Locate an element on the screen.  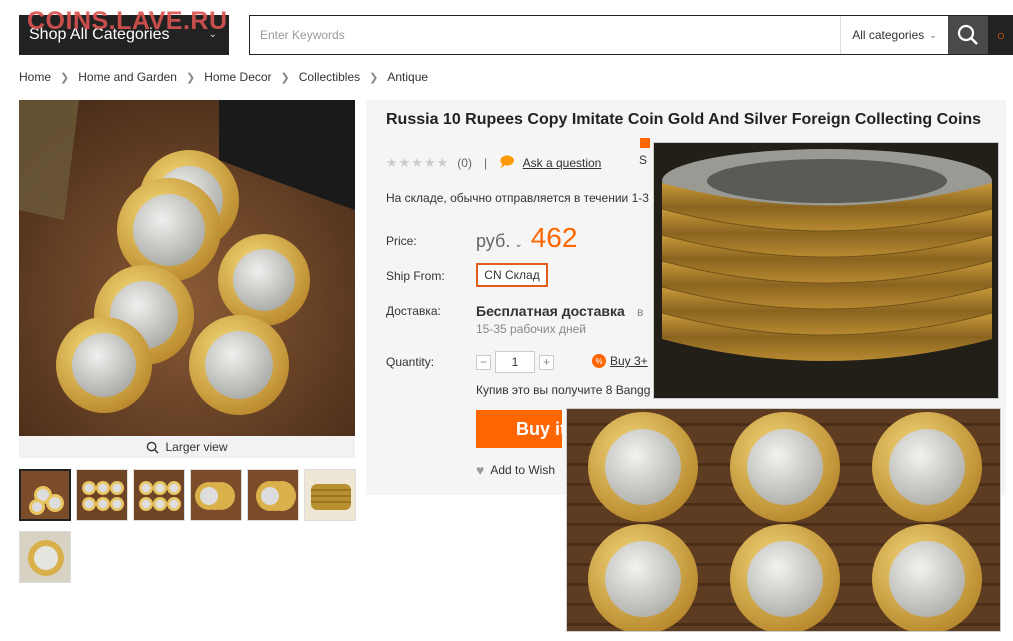
heart-icon: ♥ is located at coordinates (480, 470).